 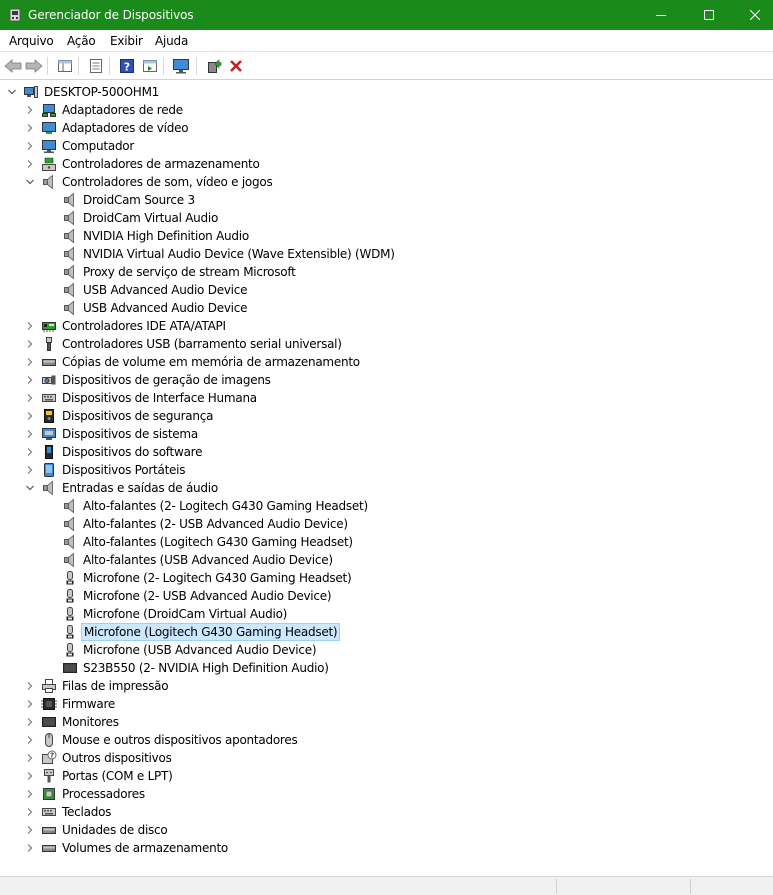 What do you see at coordinates (105, 470) in the screenshot?
I see `tree-category: Dispositivos Portáteis` at bounding box center [105, 470].